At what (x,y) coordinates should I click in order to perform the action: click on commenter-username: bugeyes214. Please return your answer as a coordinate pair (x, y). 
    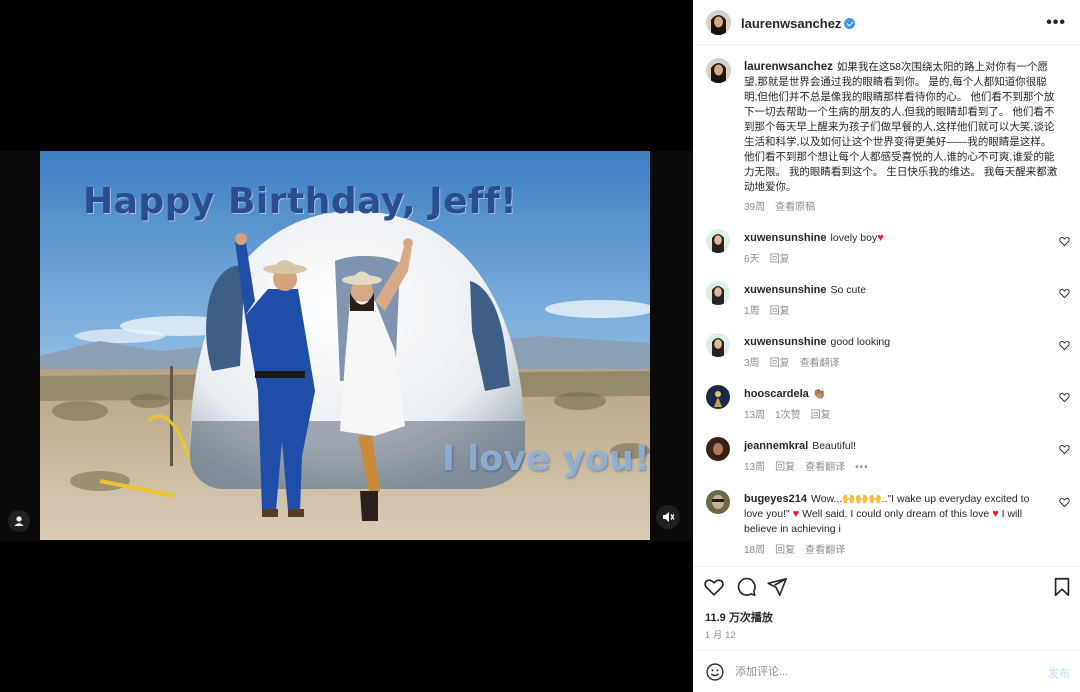
    Looking at the image, I should click on (775, 499).